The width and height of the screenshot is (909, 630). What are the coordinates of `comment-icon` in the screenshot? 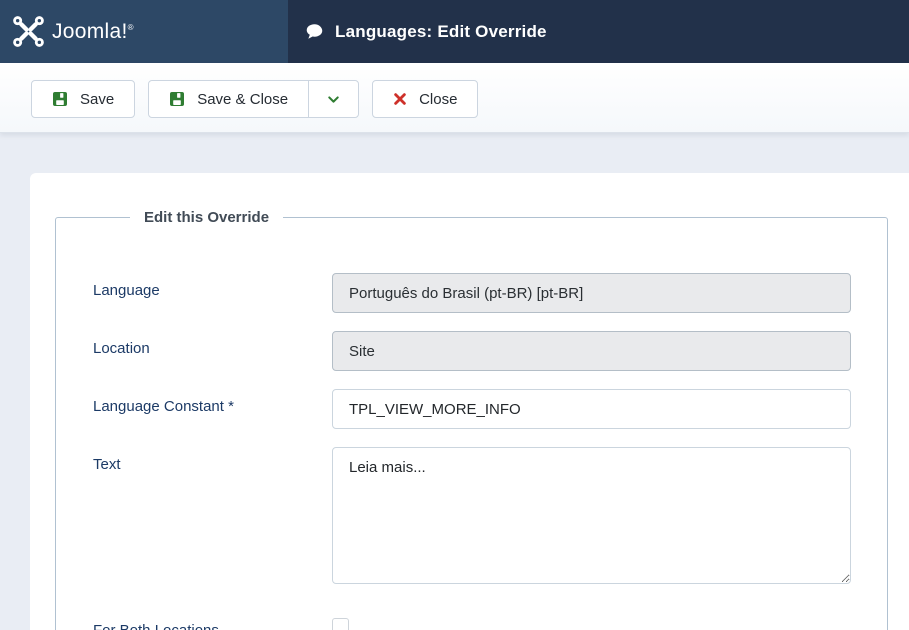 It's located at (314, 31).